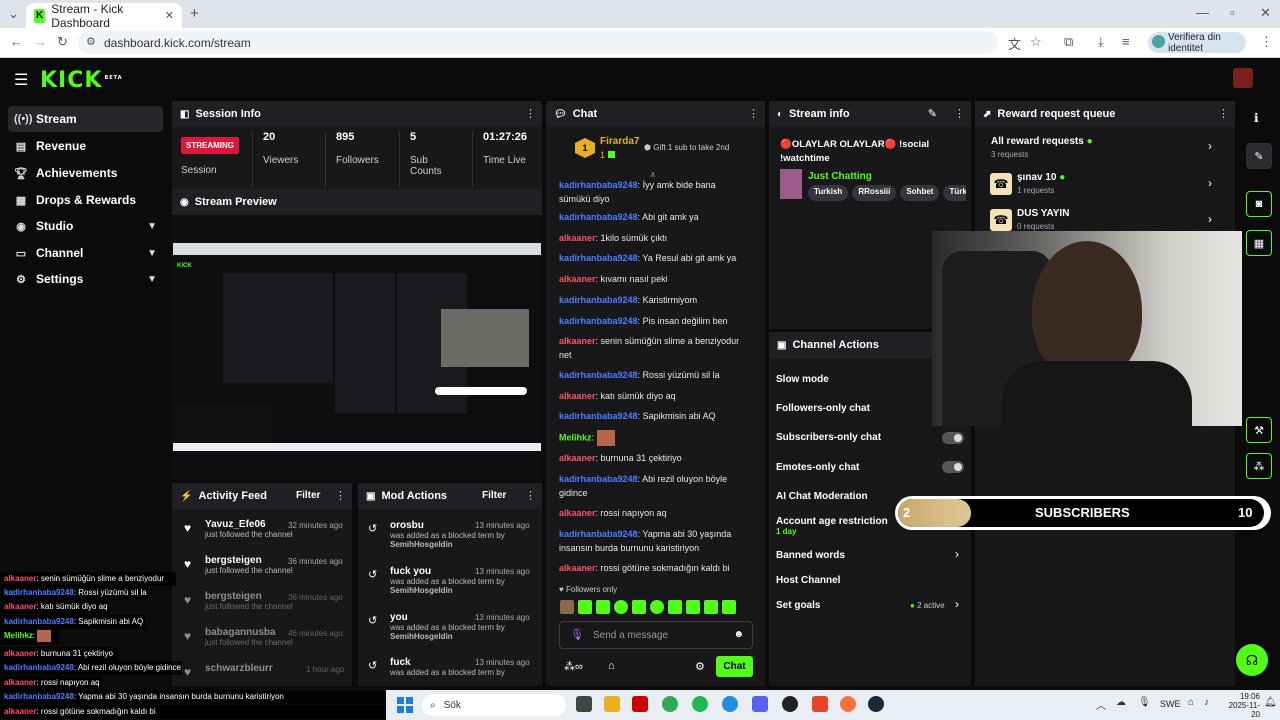  Describe the element at coordinates (40, 41) in the screenshot. I see `forward-icon: →` at that location.